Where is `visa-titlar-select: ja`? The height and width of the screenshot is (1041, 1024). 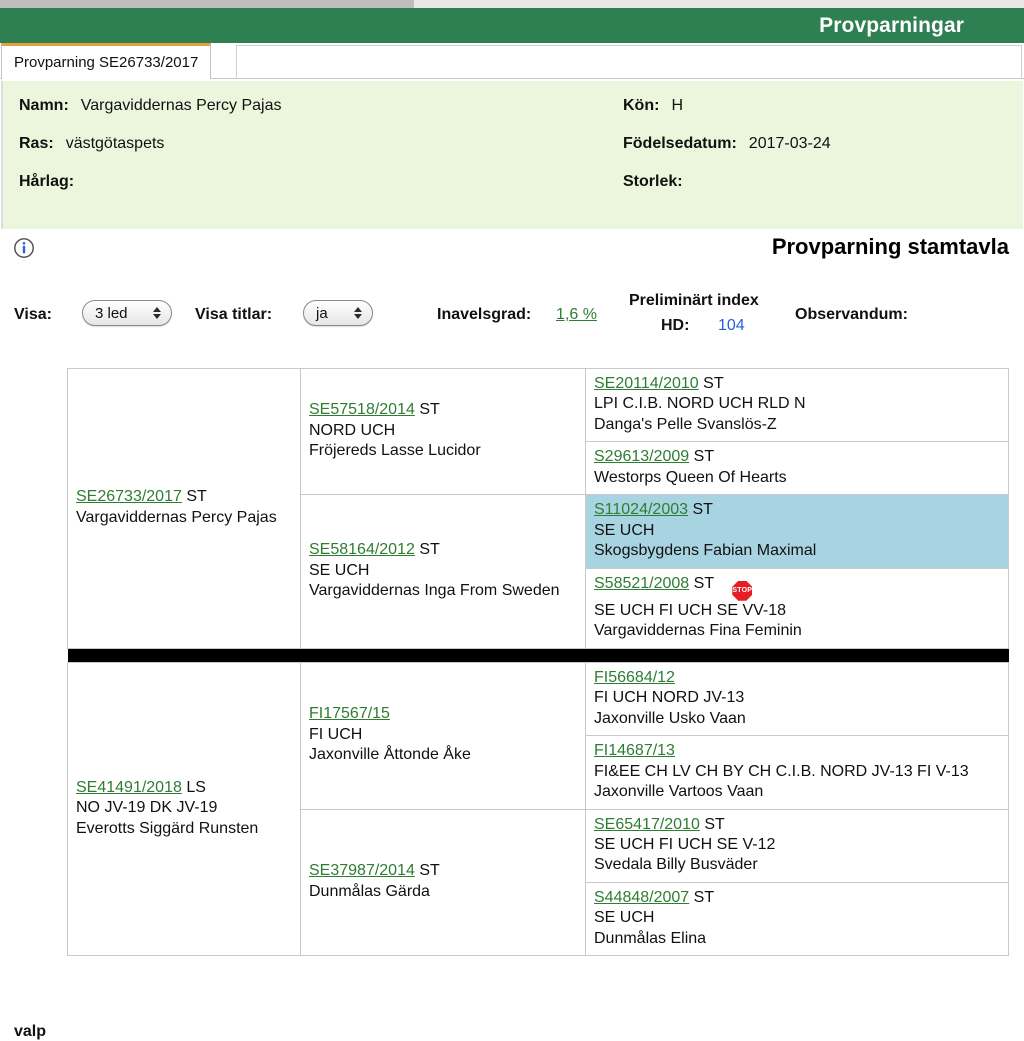 visa-titlar-select: ja is located at coordinates (338, 313).